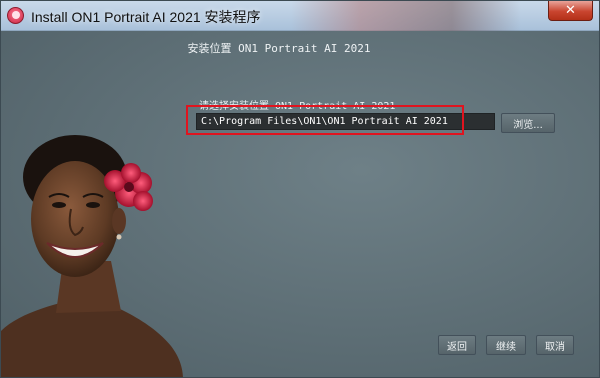 This screenshot has width=600, height=378. What do you see at coordinates (279, 48) in the screenshot?
I see `page-heading: 安装位置 ON1 Portrait AI 2021` at bounding box center [279, 48].